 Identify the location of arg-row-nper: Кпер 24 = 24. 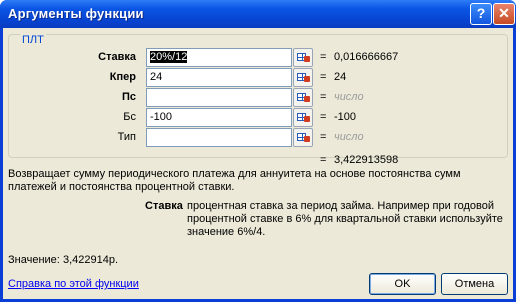
(258, 77).